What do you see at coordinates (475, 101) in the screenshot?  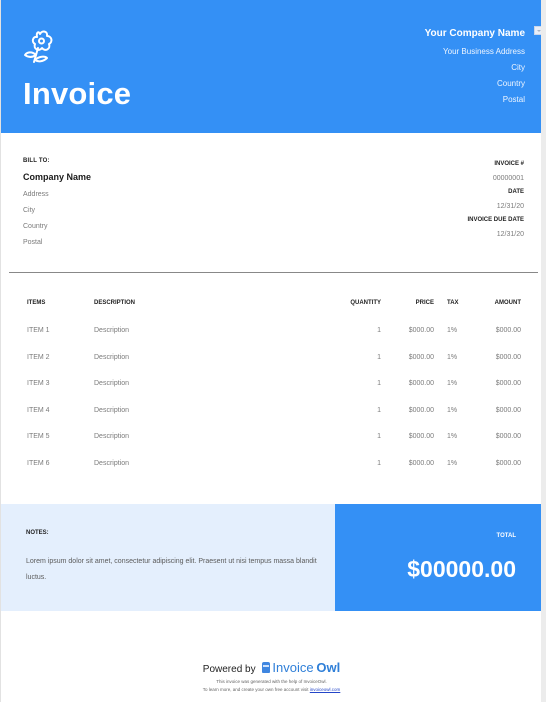 I see `company-postal-field: Postal` at bounding box center [475, 101].